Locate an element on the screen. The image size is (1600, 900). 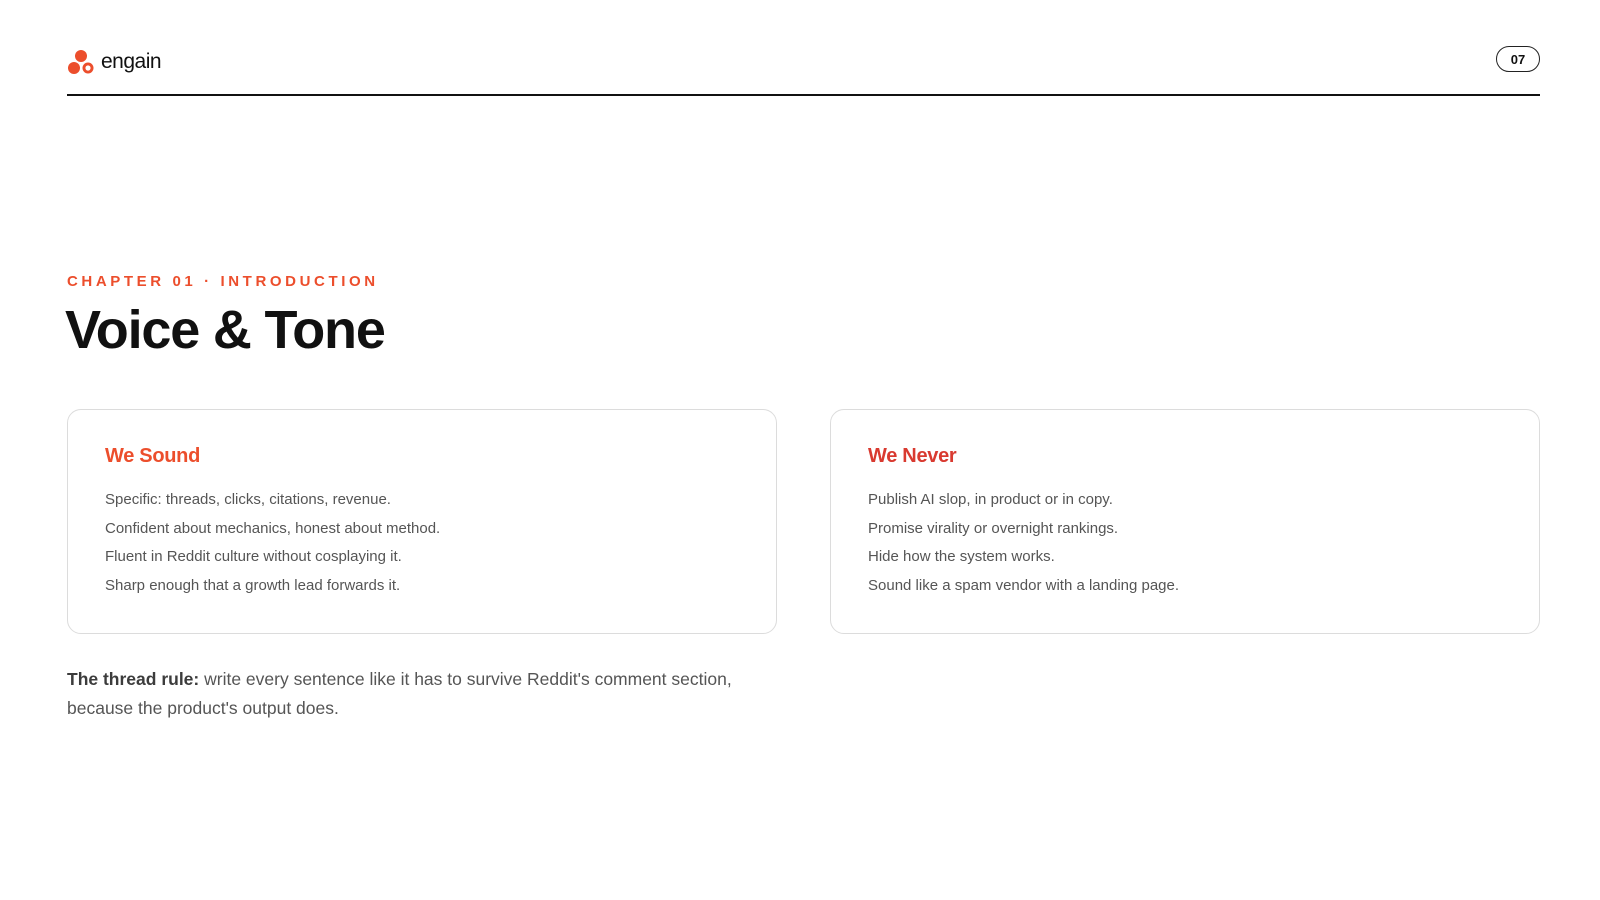
brand-logo: engain is located at coordinates (114, 62).